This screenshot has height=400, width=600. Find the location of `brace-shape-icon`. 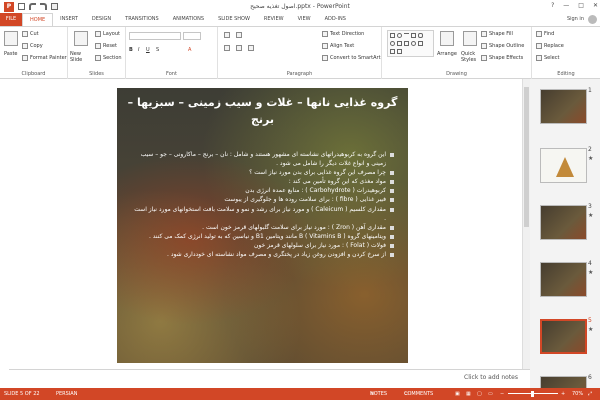

brace-shape-icon is located at coordinates (420, 43).